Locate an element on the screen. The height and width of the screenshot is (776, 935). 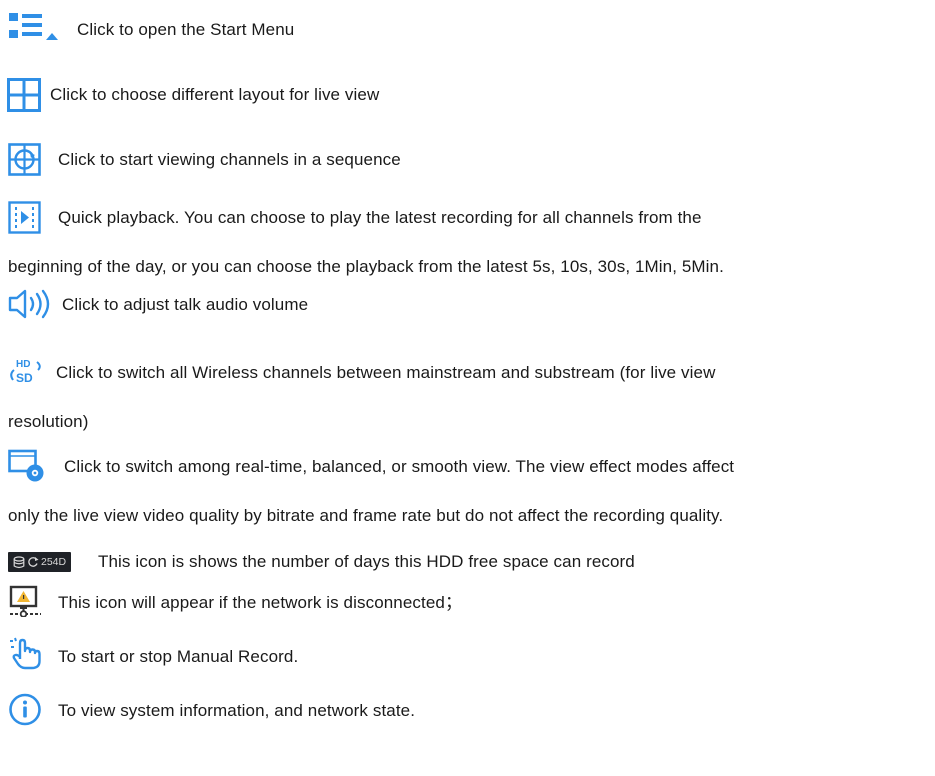
talk-volume-description: Click to adjust talk audio volume is located at coordinates (185, 304).